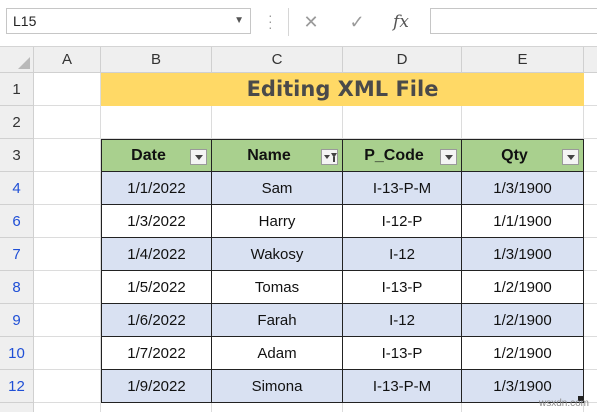  What do you see at coordinates (17, 89) in the screenshot?
I see `row-header-1: 1` at bounding box center [17, 89].